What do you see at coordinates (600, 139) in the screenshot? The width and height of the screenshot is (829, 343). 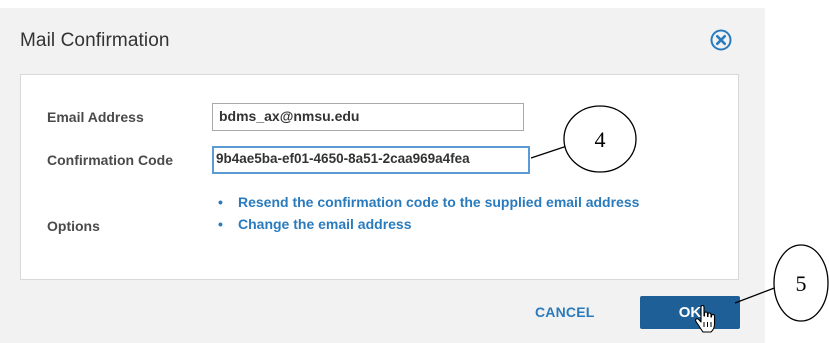 I see `callout-4-label: 4` at bounding box center [600, 139].